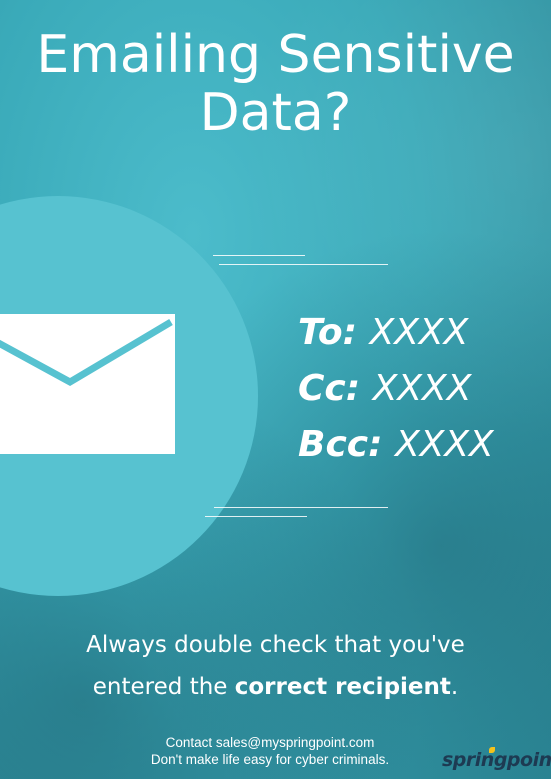  Describe the element at coordinates (342, 687) in the screenshot. I see `advice-emphasis: correct recipient` at that location.